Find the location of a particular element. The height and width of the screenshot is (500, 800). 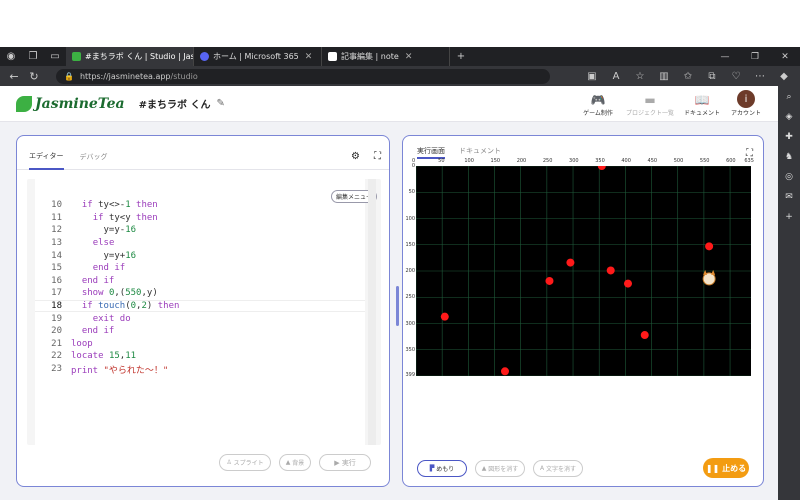

pause-icon: ❚❚ is located at coordinates (712, 468).